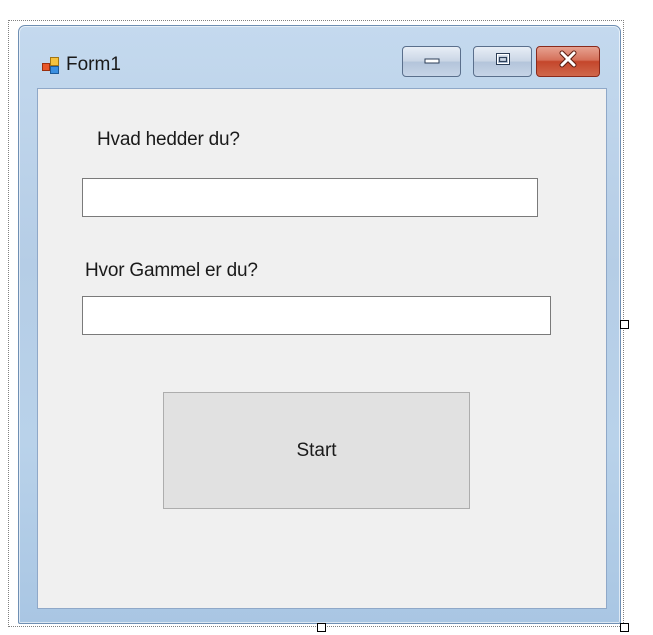 This screenshot has width=653, height=635. I want to click on age-field, so click(316, 315).